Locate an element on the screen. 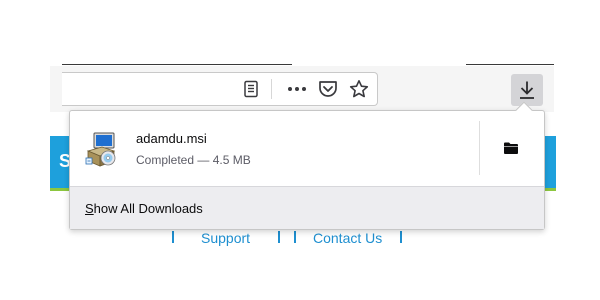 Image resolution: width=600 pixels, height=300 pixels. page-actions-icon is located at coordinates (297, 89).